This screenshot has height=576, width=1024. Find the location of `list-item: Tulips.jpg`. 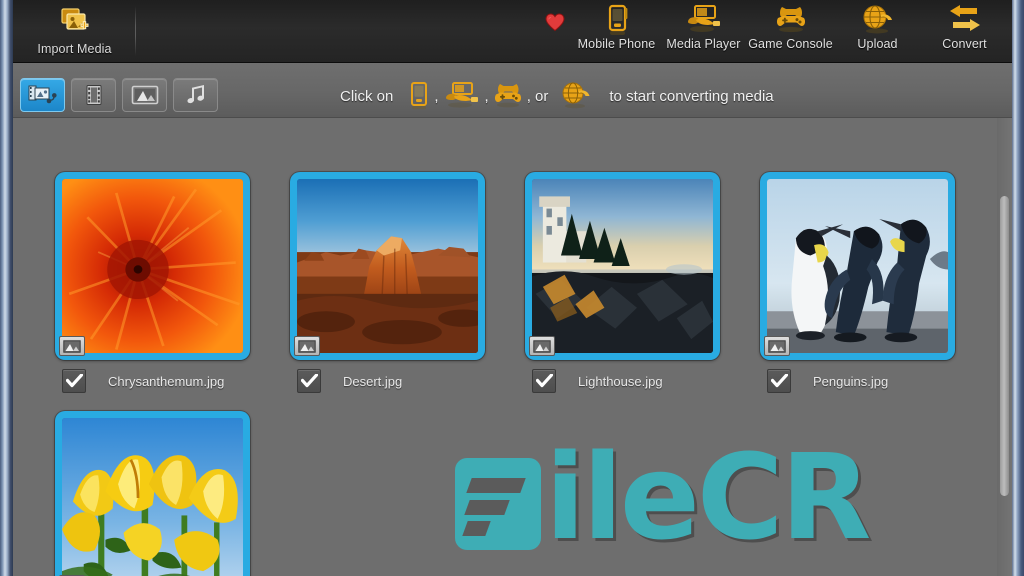

list-item: Tulips.jpg is located at coordinates (152, 493).